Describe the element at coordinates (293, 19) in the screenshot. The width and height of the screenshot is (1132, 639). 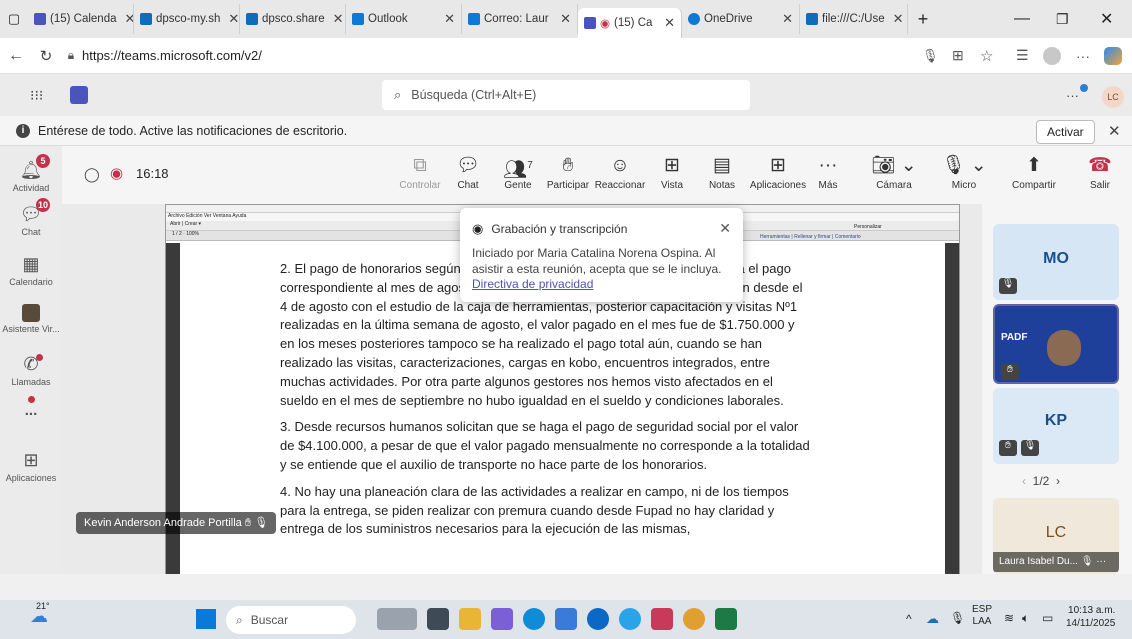
I see `tab-dpsco-share: dpsco.share ✕` at that location.